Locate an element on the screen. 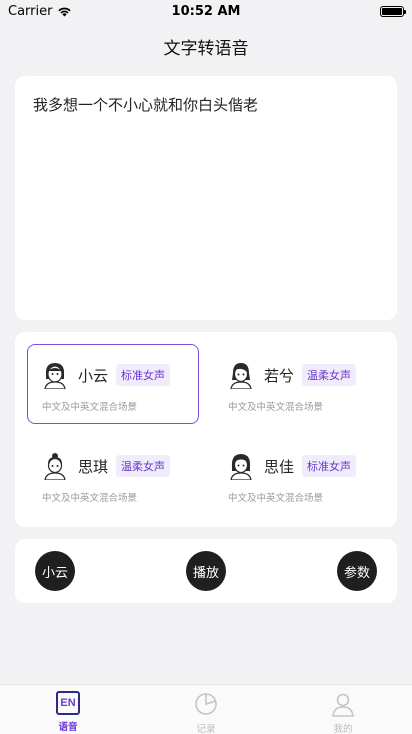 Image resolution: width=412 pixels, height=734 pixels. tab-records: 记录 is located at coordinates (206, 712).